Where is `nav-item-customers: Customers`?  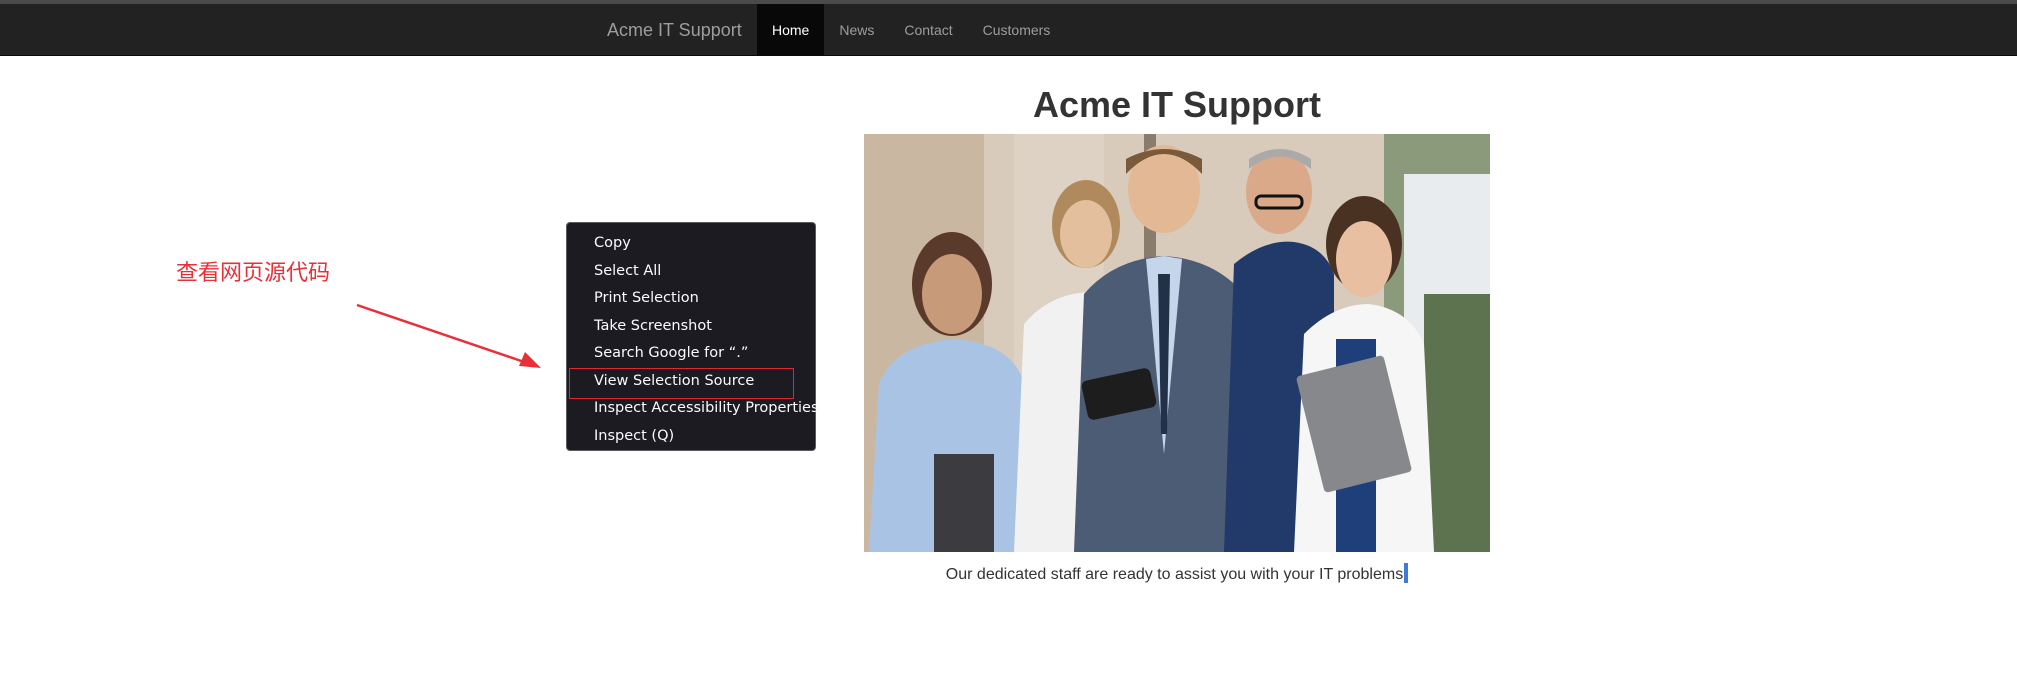 nav-item-customers: Customers is located at coordinates (1017, 30).